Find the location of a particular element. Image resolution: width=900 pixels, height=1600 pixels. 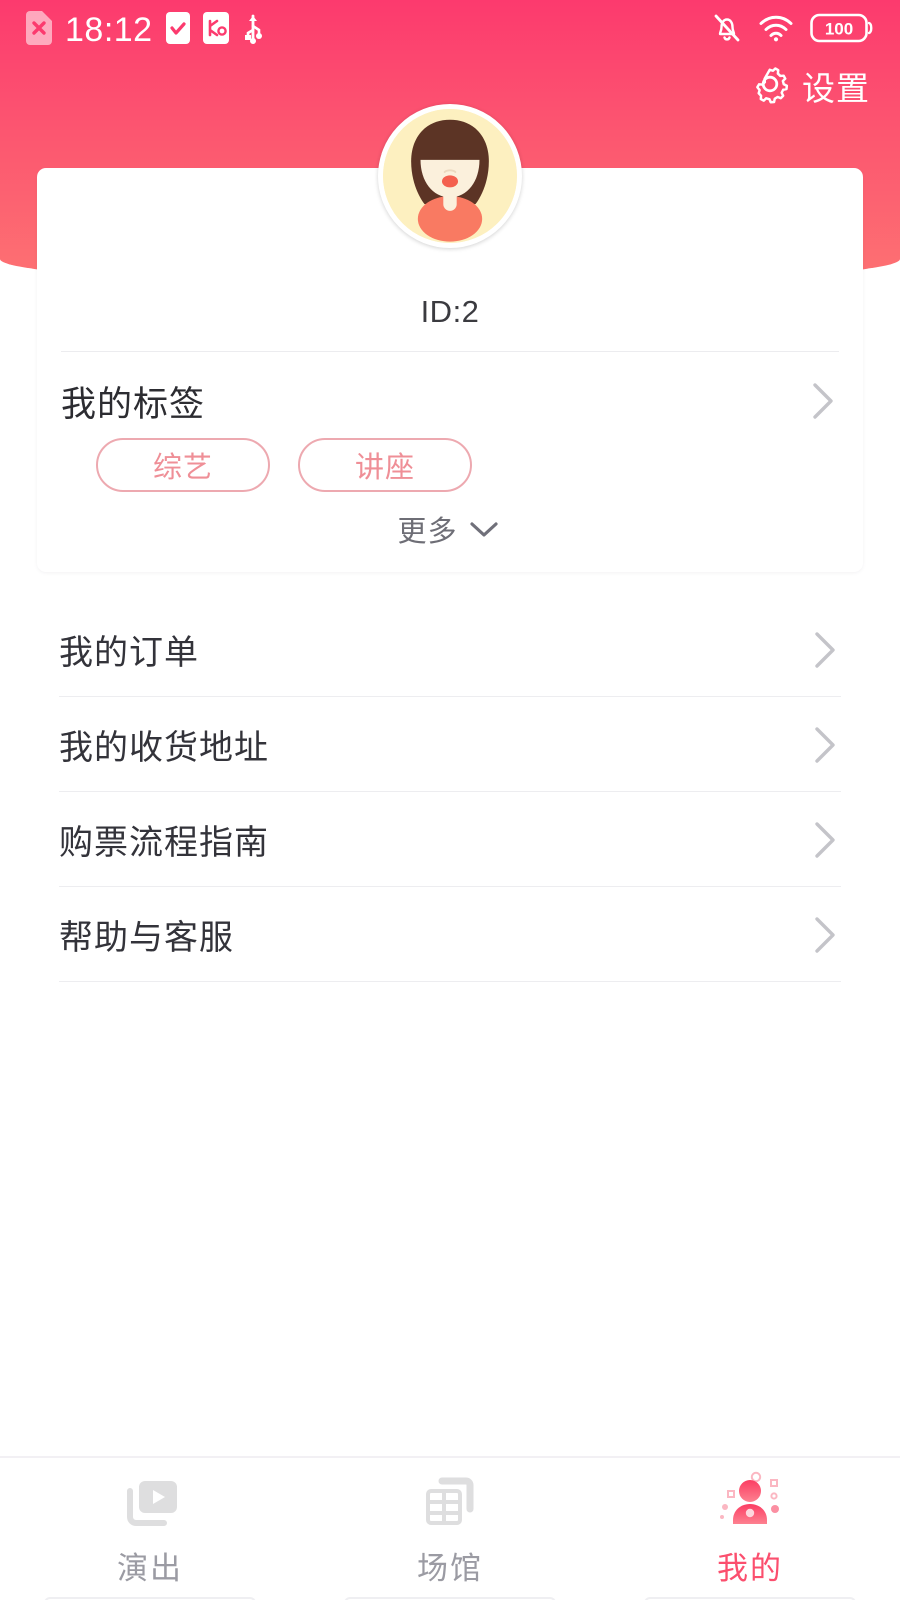

nav-item-shows: 演出 is located at coordinates (150, 1529).